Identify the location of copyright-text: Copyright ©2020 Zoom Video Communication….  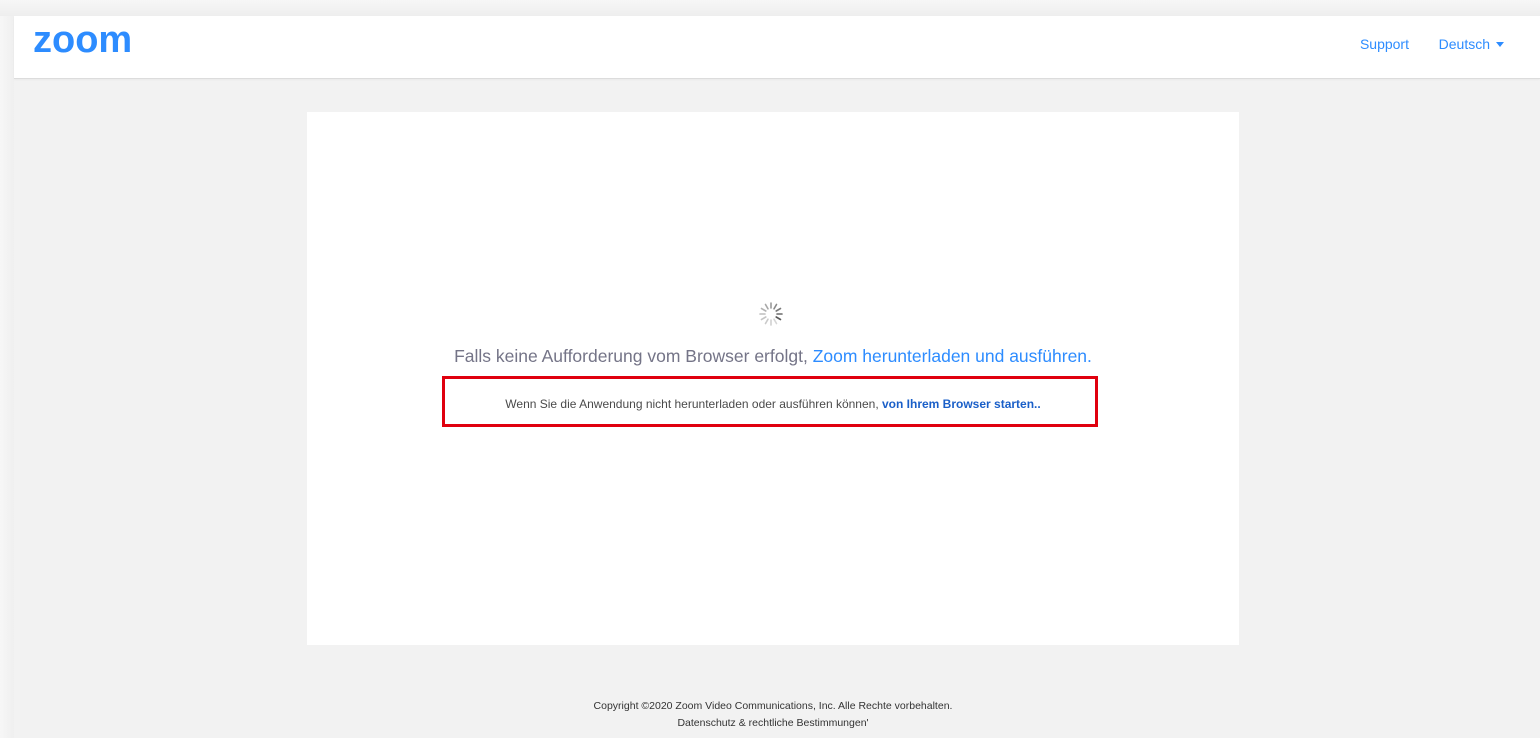
(773, 706).